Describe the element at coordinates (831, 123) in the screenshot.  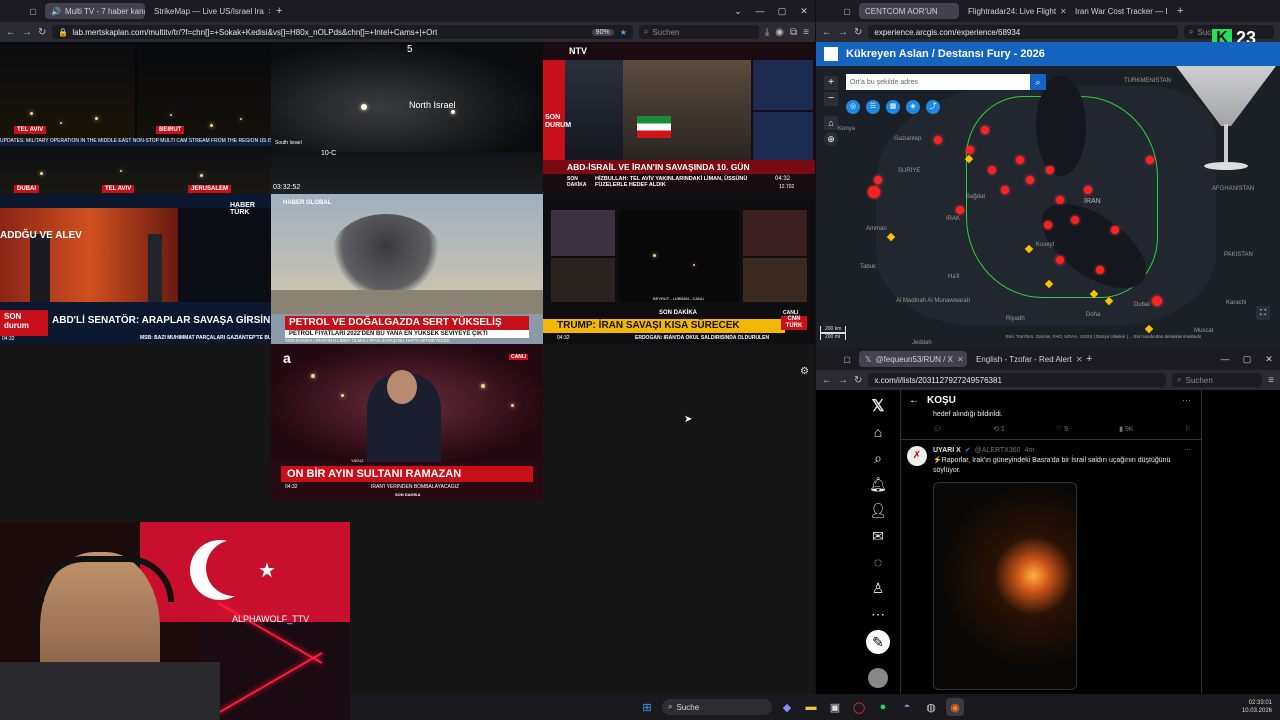
I see `home-button: ⌂` at that location.